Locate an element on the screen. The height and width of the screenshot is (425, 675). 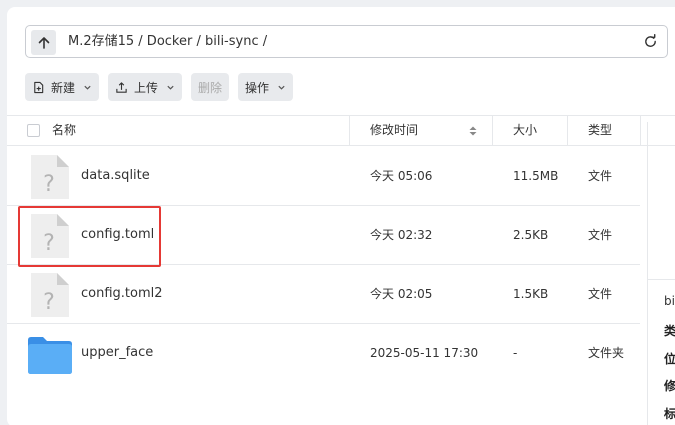
file-name: config.toml is located at coordinates (117, 235).